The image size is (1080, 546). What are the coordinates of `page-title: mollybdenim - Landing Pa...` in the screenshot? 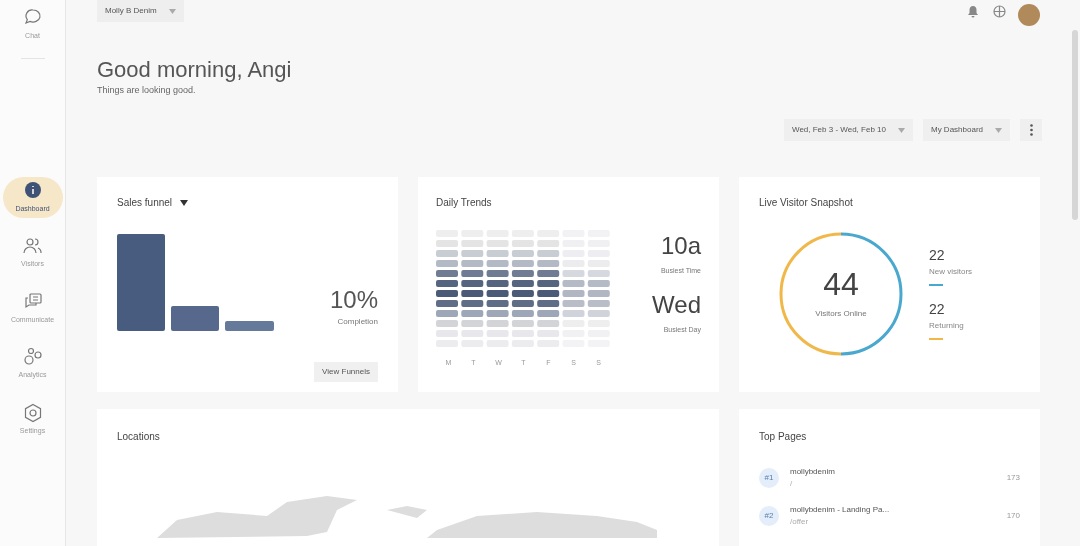 It's located at (840, 510).